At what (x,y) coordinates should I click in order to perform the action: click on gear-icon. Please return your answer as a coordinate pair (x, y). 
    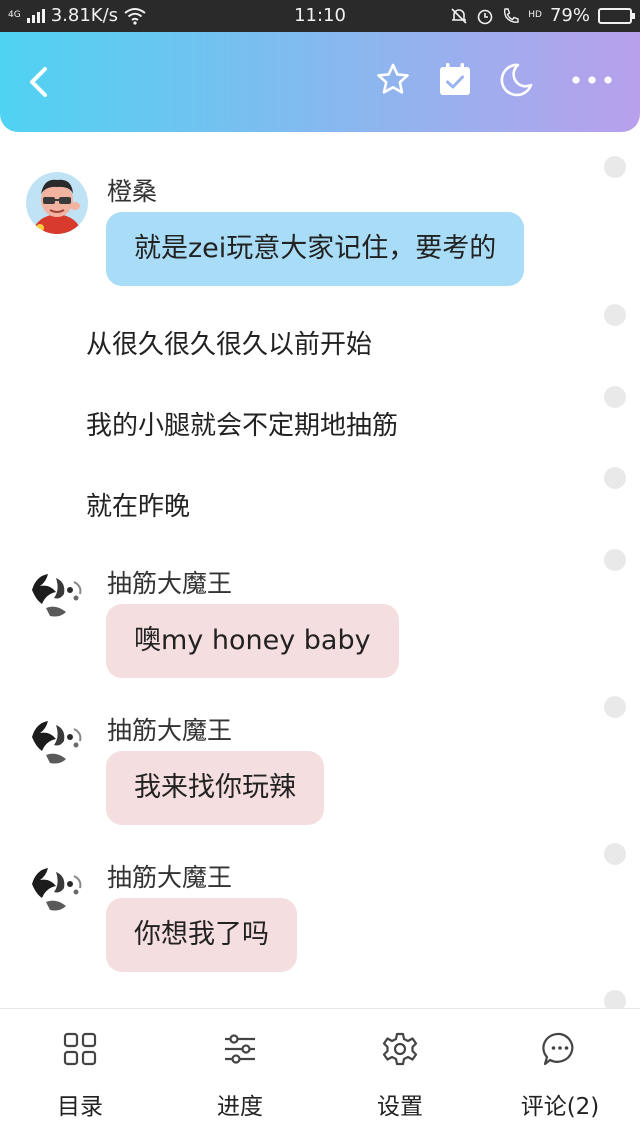
    Looking at the image, I should click on (400, 1049).